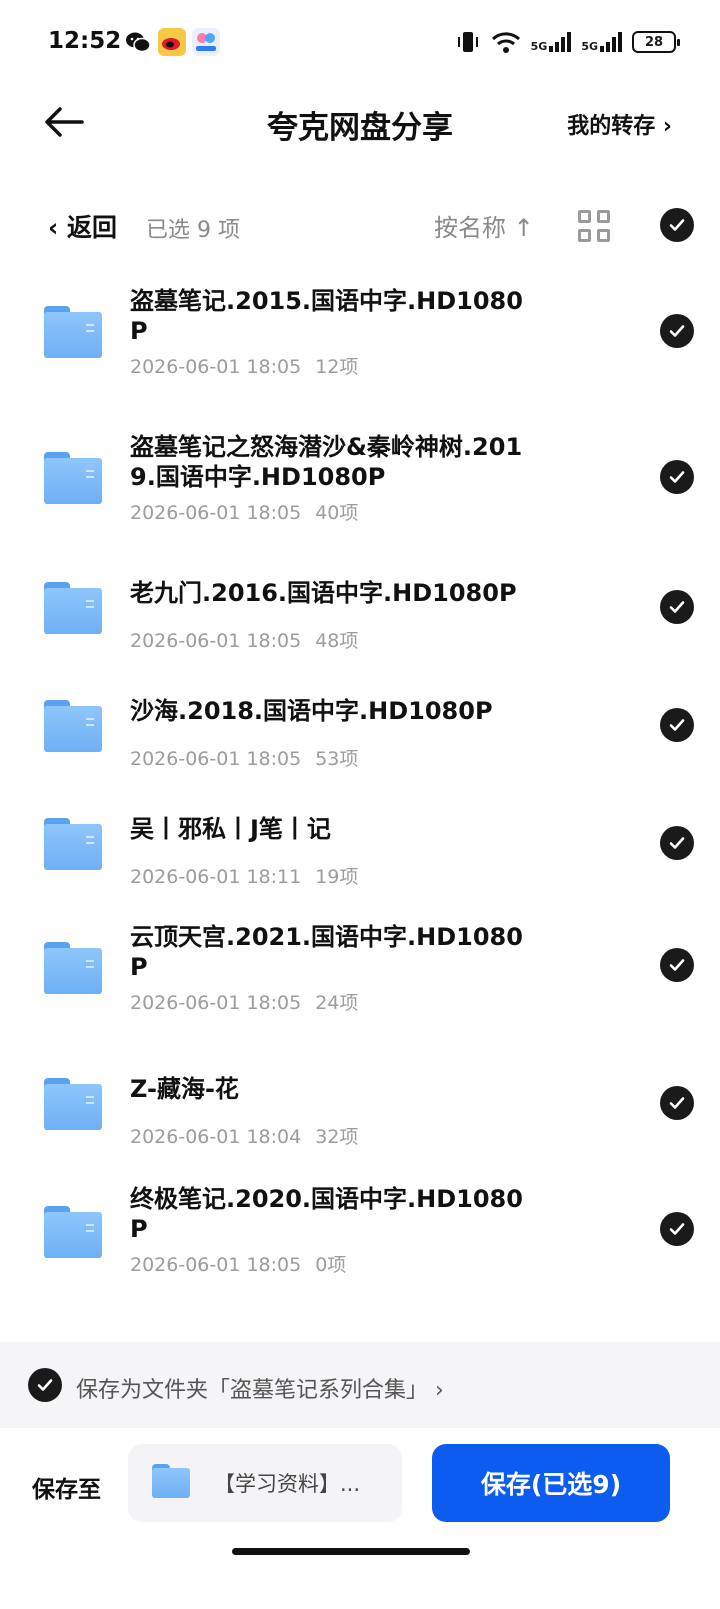  Describe the element at coordinates (244, 877) in the screenshot. I see `item-meta: 2026-06-01 18:11 19项` at that location.